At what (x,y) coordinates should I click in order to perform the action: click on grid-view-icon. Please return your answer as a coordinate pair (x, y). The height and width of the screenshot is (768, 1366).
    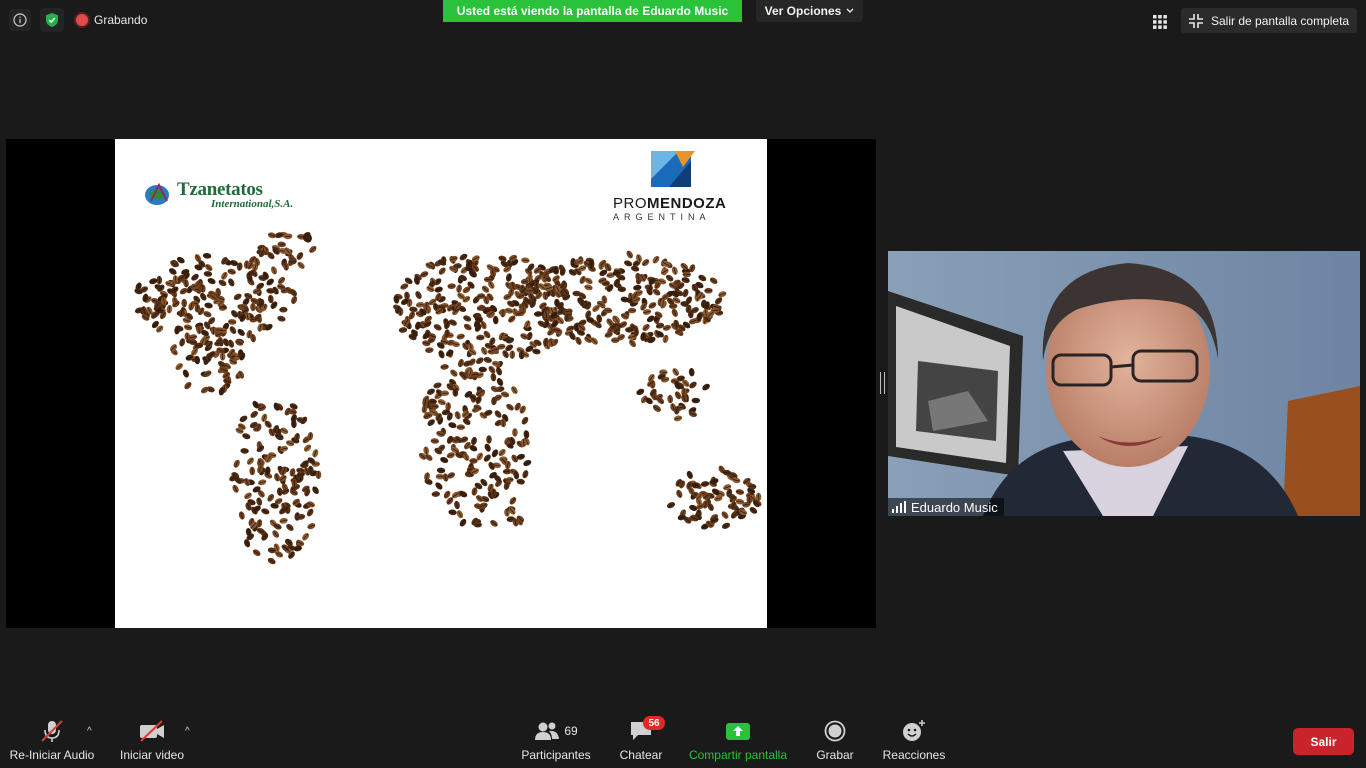
    Looking at the image, I should click on (1160, 22).